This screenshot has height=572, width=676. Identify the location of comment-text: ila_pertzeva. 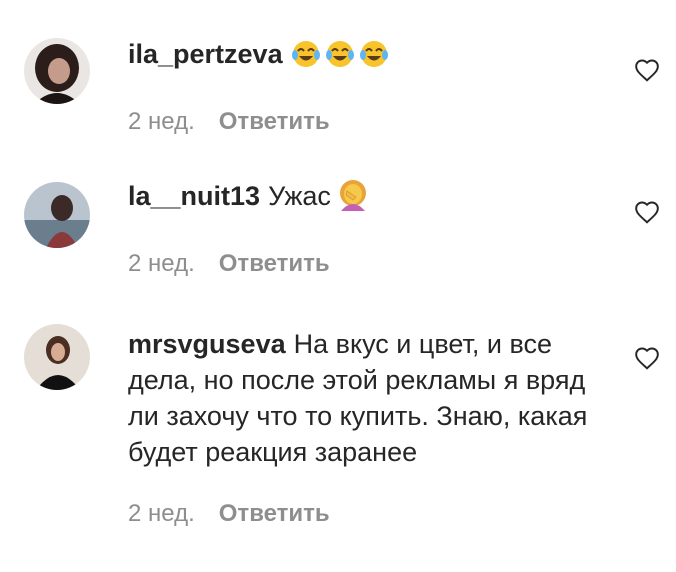
(363, 57).